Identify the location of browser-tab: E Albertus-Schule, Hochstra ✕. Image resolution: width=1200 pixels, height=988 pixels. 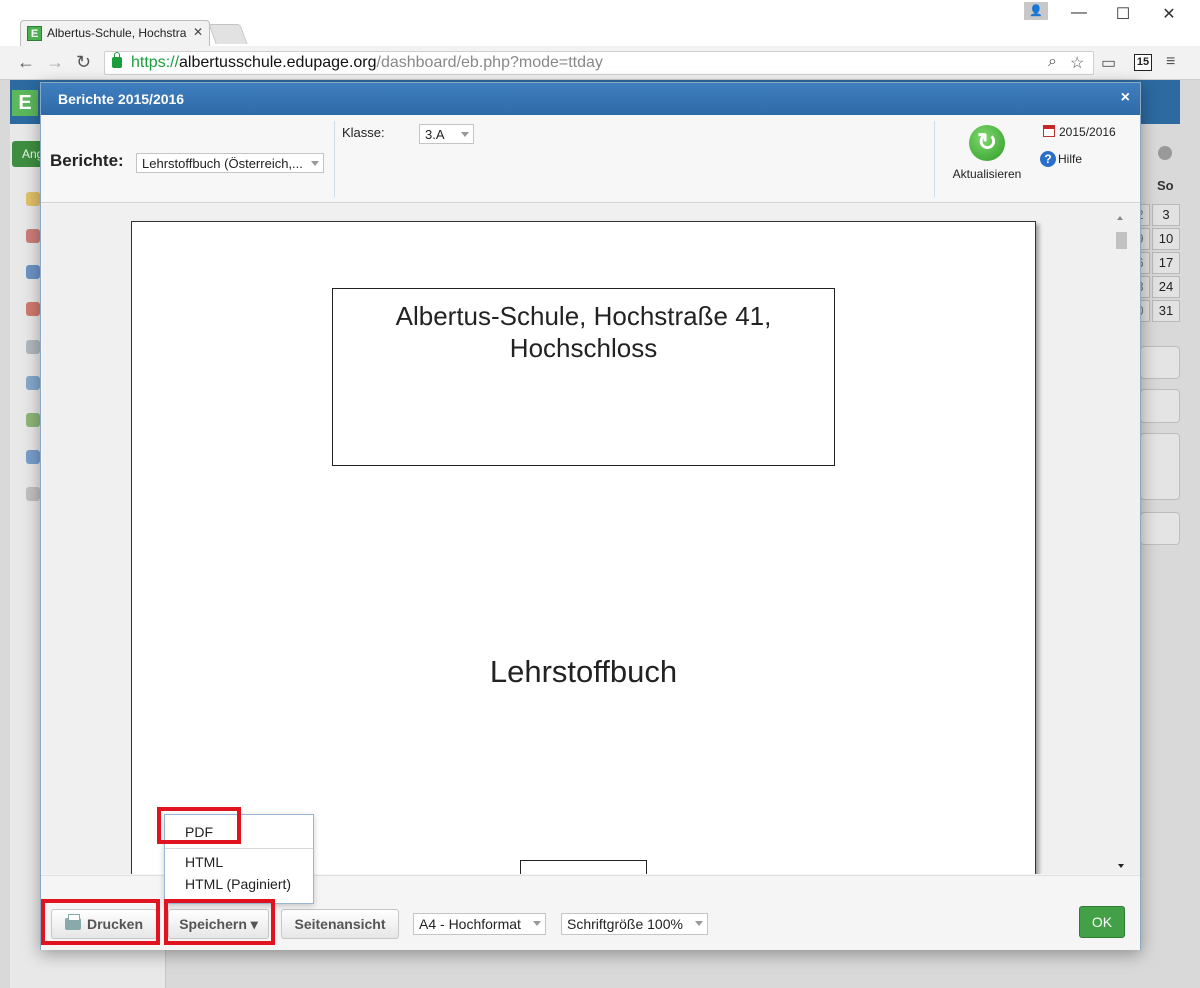
(115, 33).